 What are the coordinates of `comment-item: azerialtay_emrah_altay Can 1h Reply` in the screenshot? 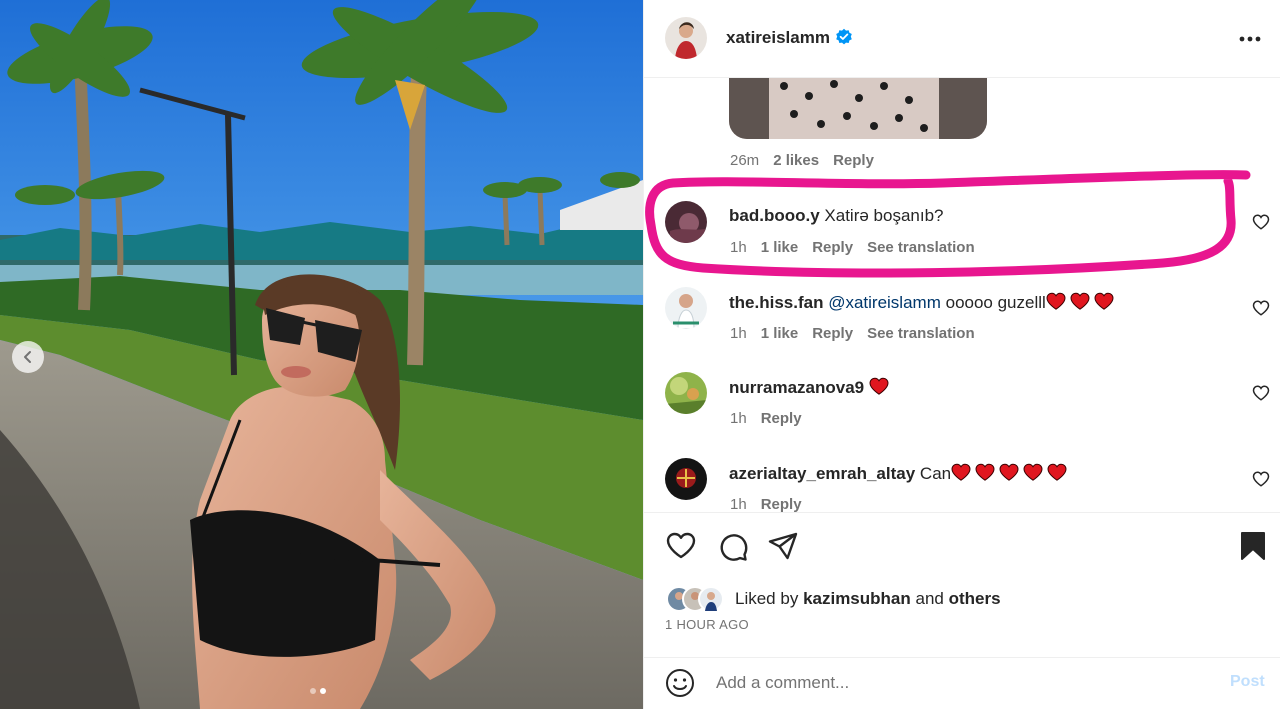 It's located at (962, 485).